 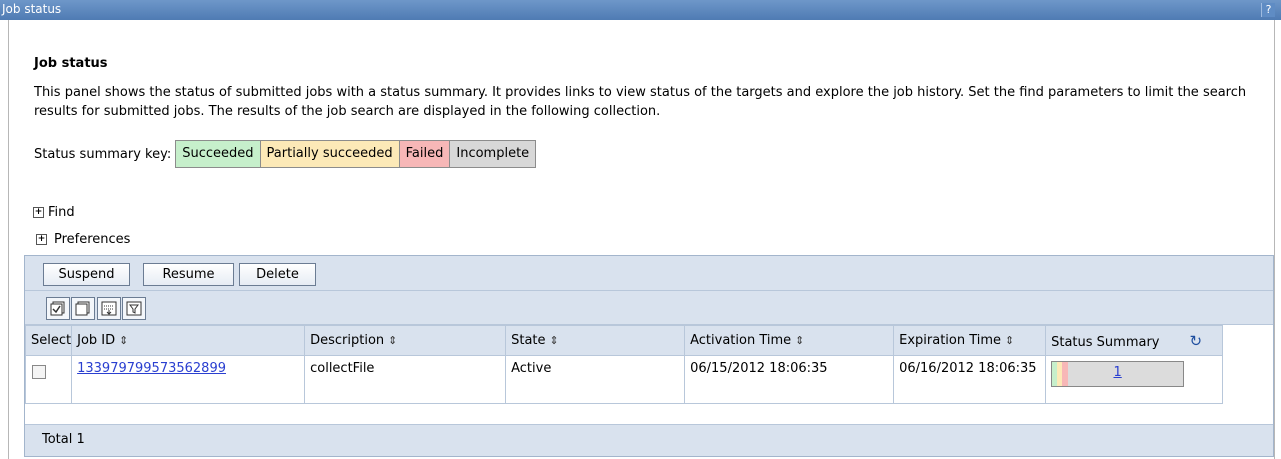 What do you see at coordinates (970, 340) in the screenshot?
I see `col-expiration-time: Expiration Time ⇕` at bounding box center [970, 340].